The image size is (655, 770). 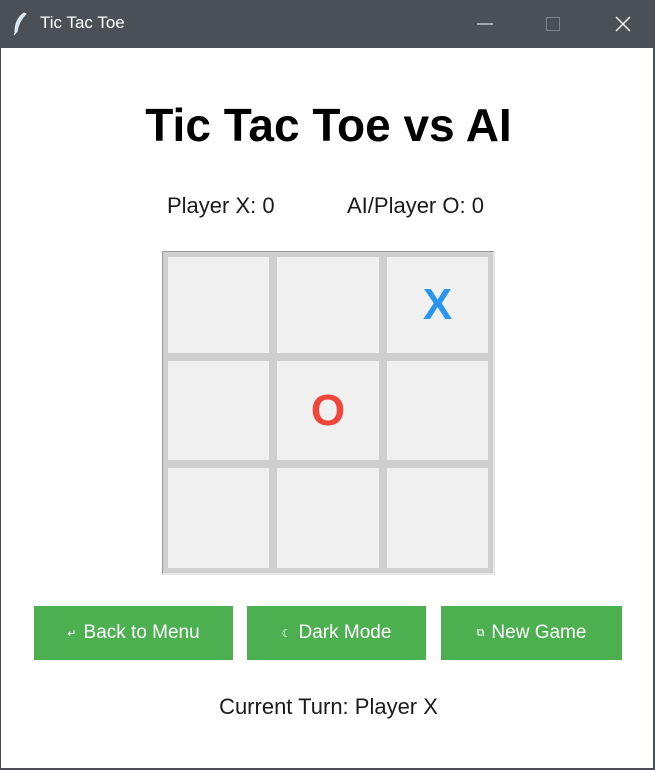 I want to click on close-icon, so click(x=623, y=24).